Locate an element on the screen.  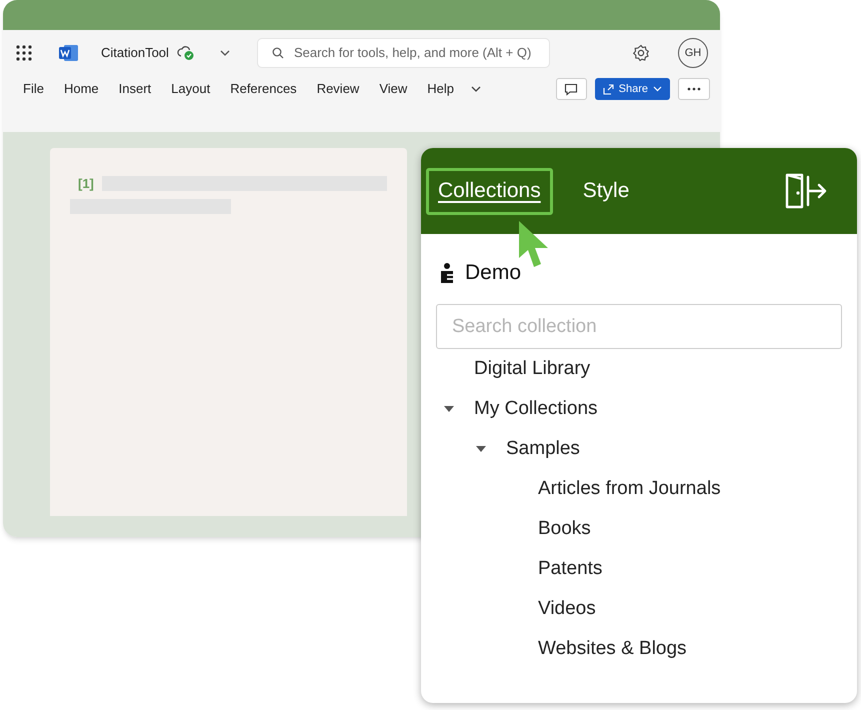
tree-item: Videos is located at coordinates (567, 609).